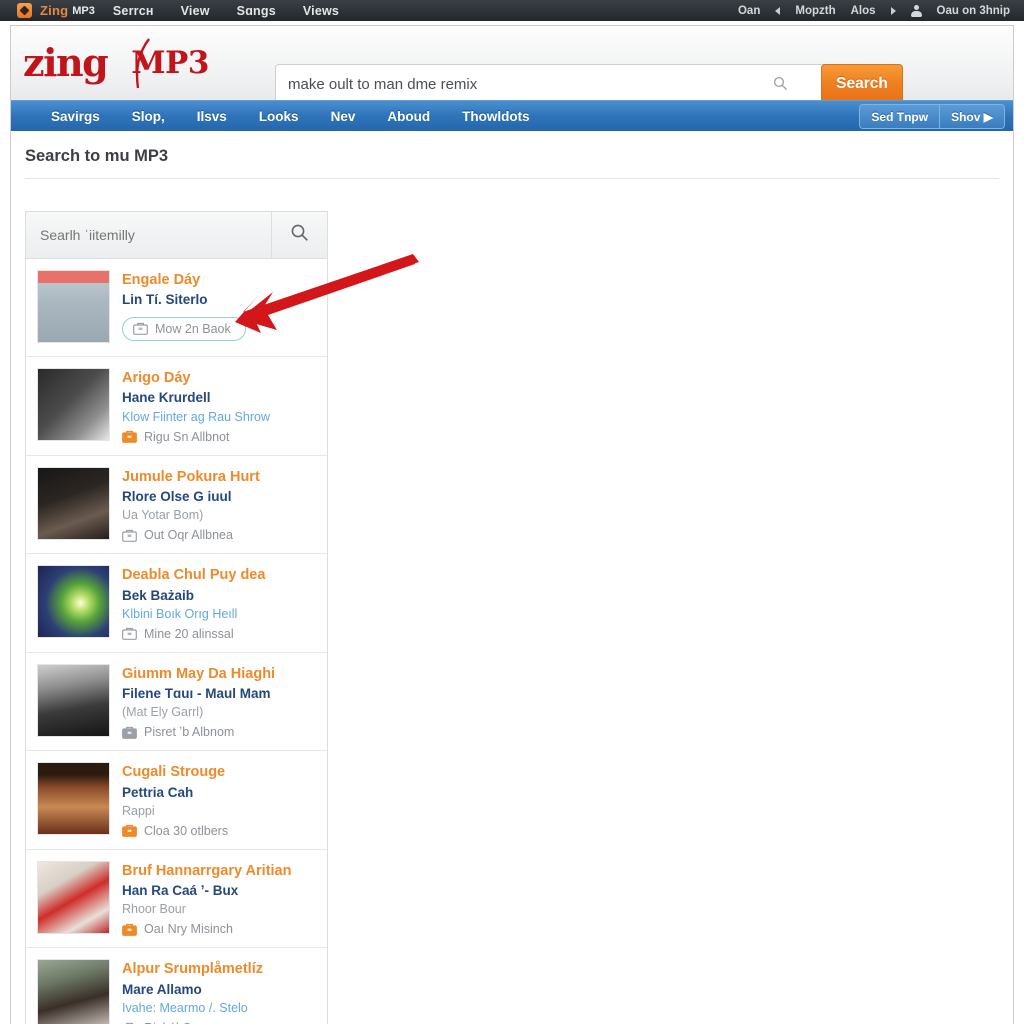 The width and height of the screenshot is (1024, 1024). What do you see at coordinates (408, 116) in the screenshot?
I see `nav-item-5: Aboud` at bounding box center [408, 116].